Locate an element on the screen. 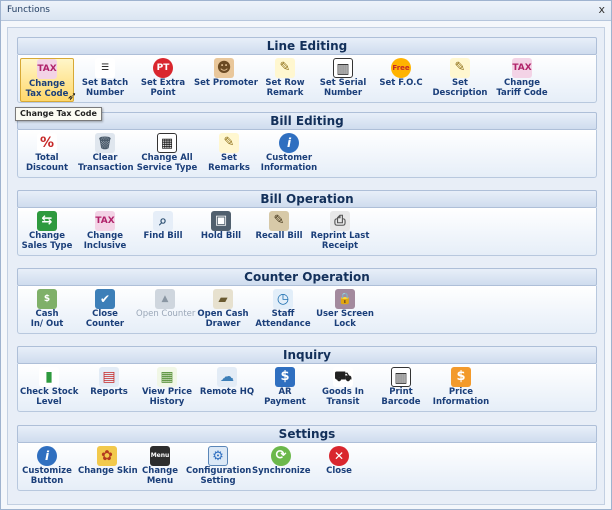 The image size is (612, 510). button-label-line1: Open Cash is located at coordinates (223, 314).